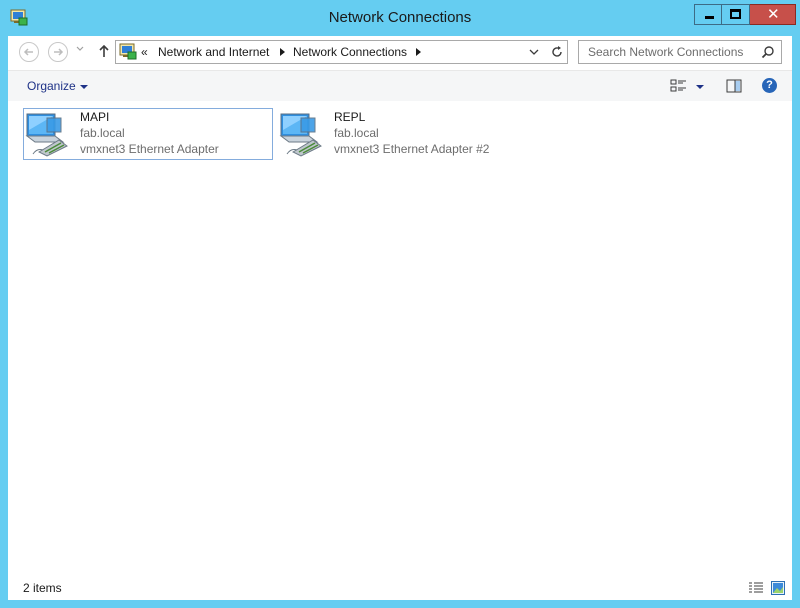 Image resolution: width=800 pixels, height=608 pixels. Describe the element at coordinates (104, 51) in the screenshot. I see `up-arrow-icon` at that location.